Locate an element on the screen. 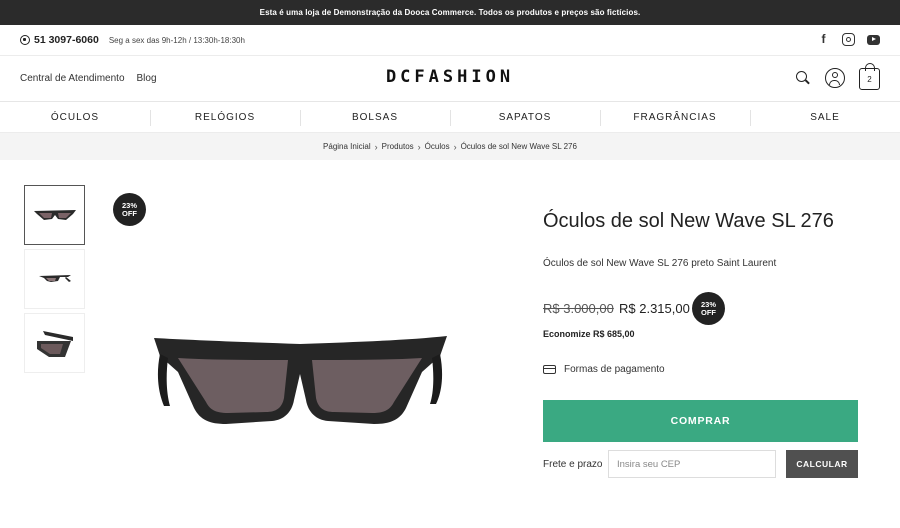 This screenshot has width=900, height=528. product-info: Óculos de sol New Wave SL 276 is located at coordinates (700, 221).